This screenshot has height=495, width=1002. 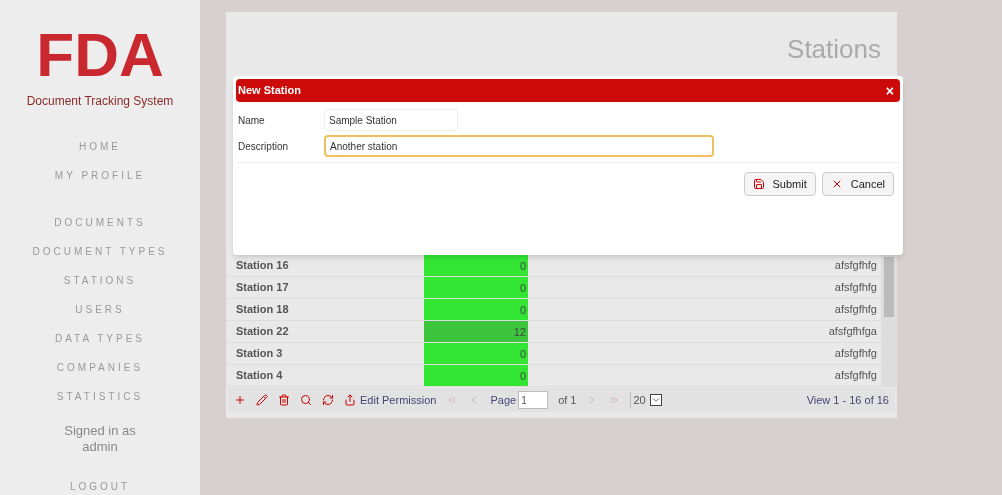 What do you see at coordinates (100, 439) in the screenshot?
I see `signed-in-text: Signed in as admin` at bounding box center [100, 439].